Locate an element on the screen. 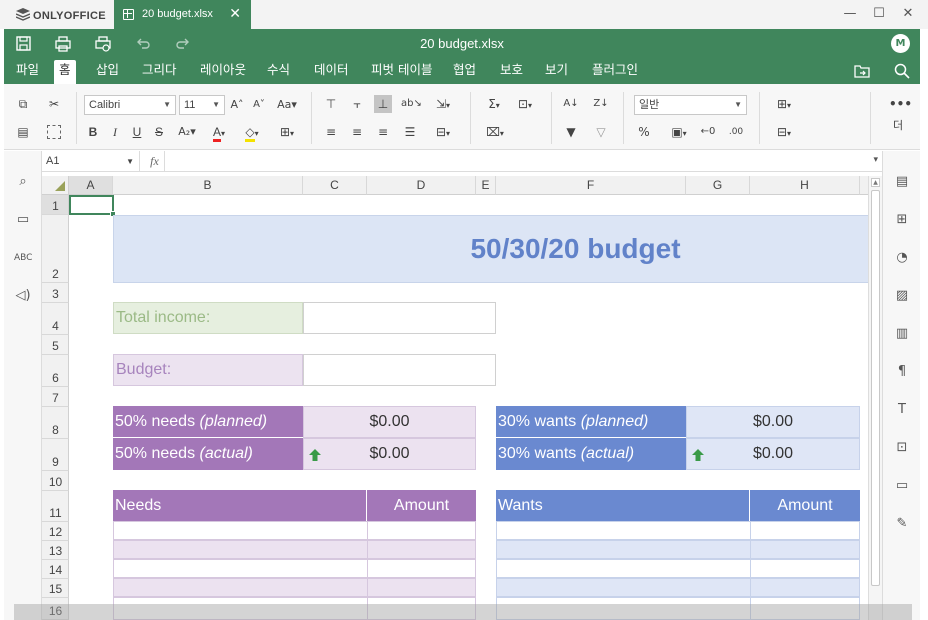  row-header: 12 is located at coordinates (55, 531).